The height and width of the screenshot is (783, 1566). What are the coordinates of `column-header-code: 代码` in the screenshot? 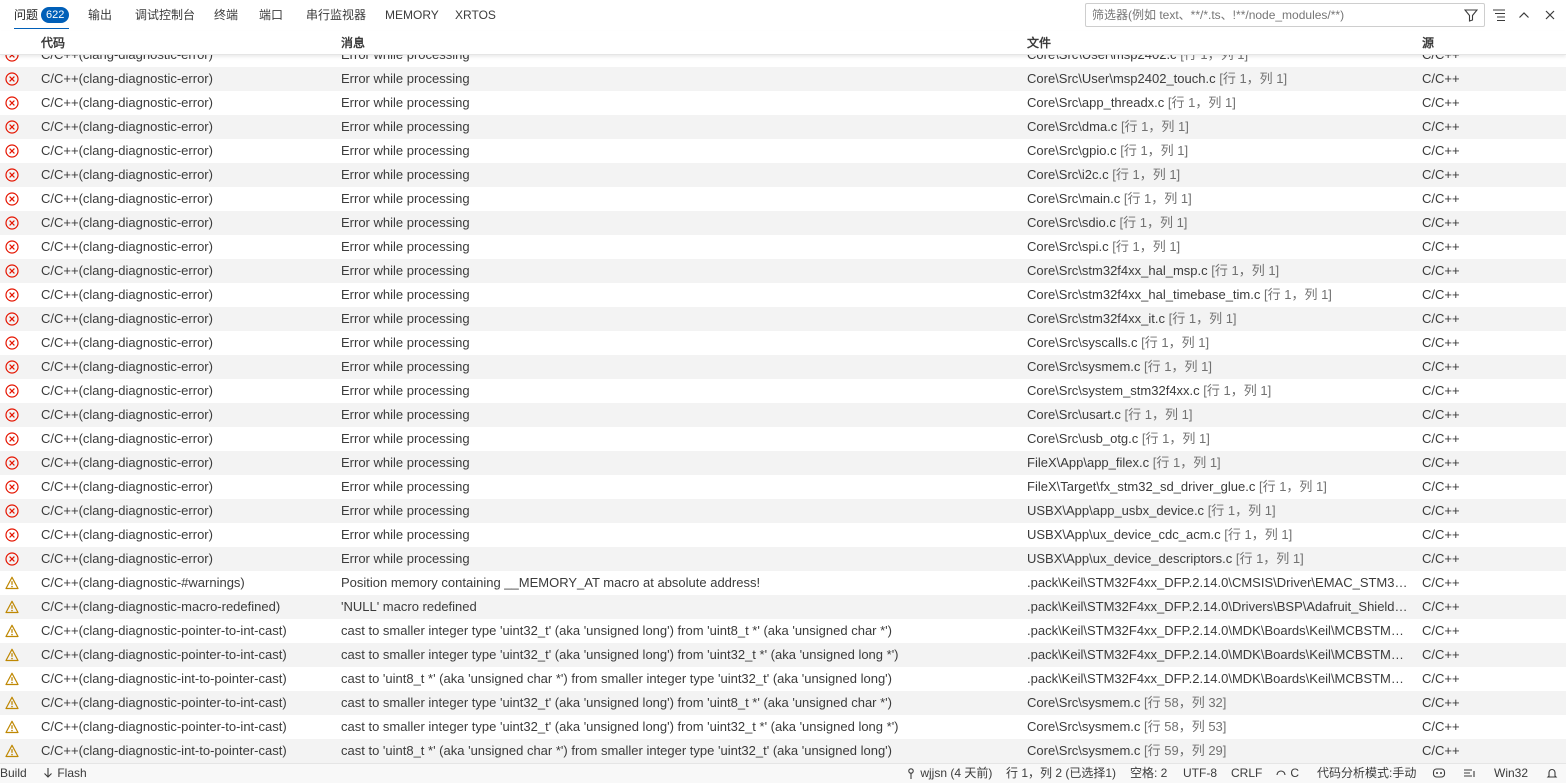 It's located at (53, 43).